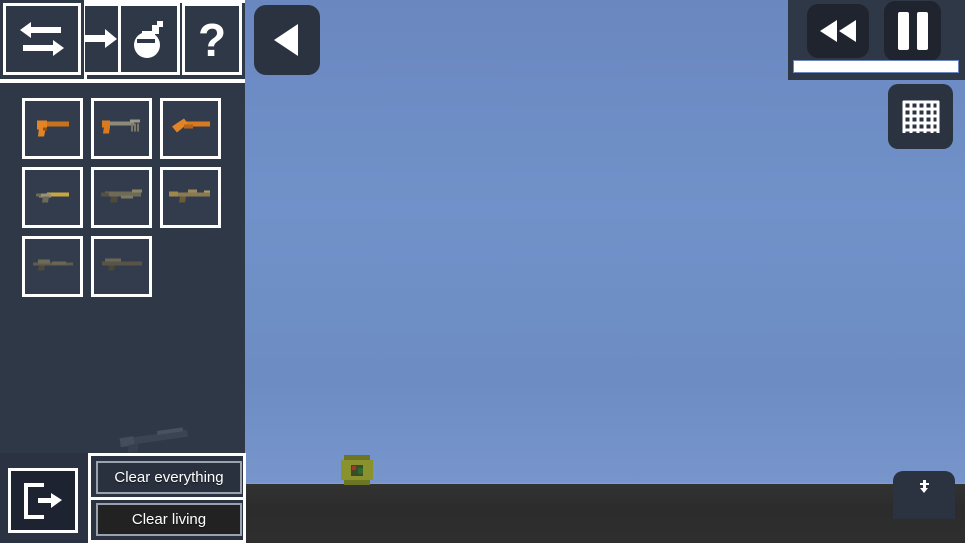 Image resolution: width=965 pixels, height=543 pixels. What do you see at coordinates (103, 39) in the screenshot?
I see `arrow-right-icon` at bounding box center [103, 39].